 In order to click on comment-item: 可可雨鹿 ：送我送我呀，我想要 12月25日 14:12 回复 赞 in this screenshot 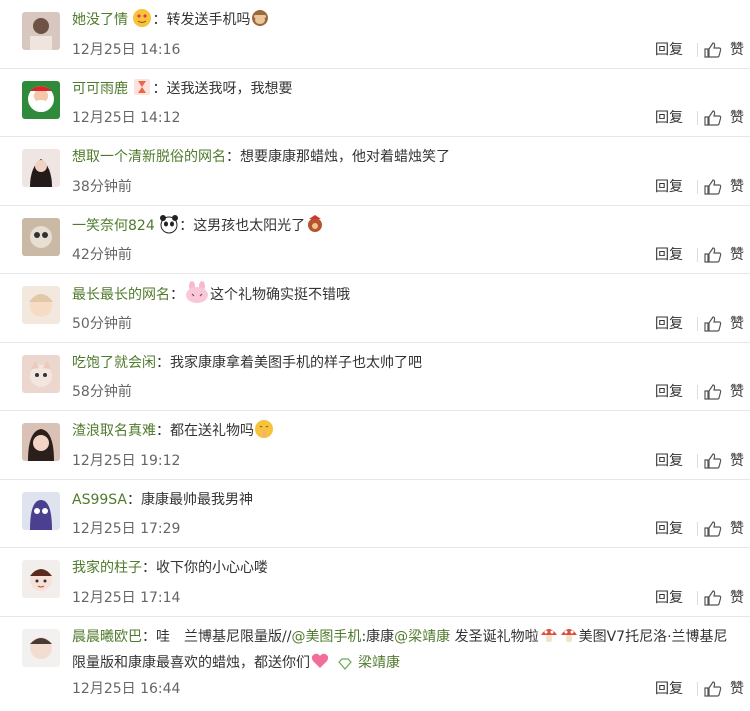, I will do `click(375, 103)`.